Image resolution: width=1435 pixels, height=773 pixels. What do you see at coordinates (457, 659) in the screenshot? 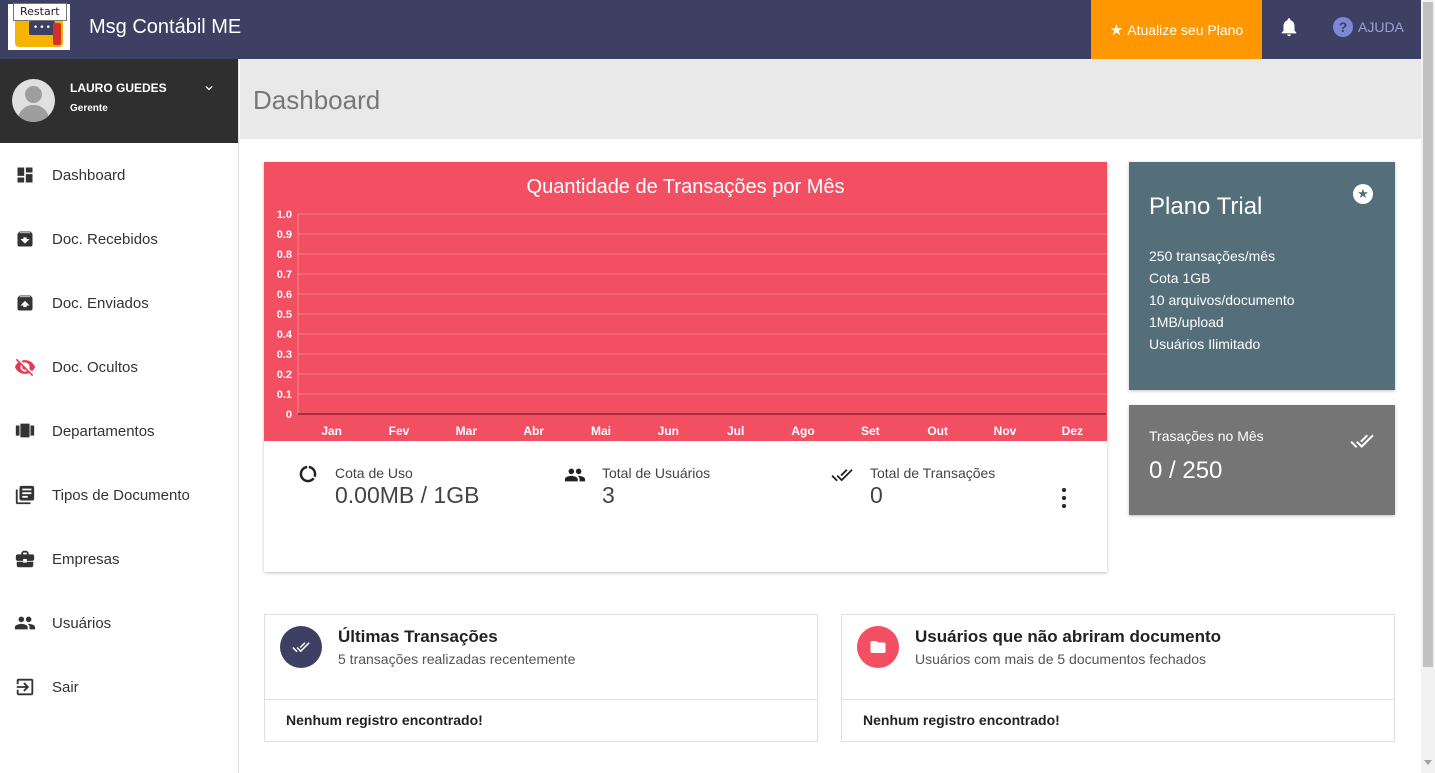
I see `panel-subtitle: 5 transações realizadas recentemente` at bounding box center [457, 659].